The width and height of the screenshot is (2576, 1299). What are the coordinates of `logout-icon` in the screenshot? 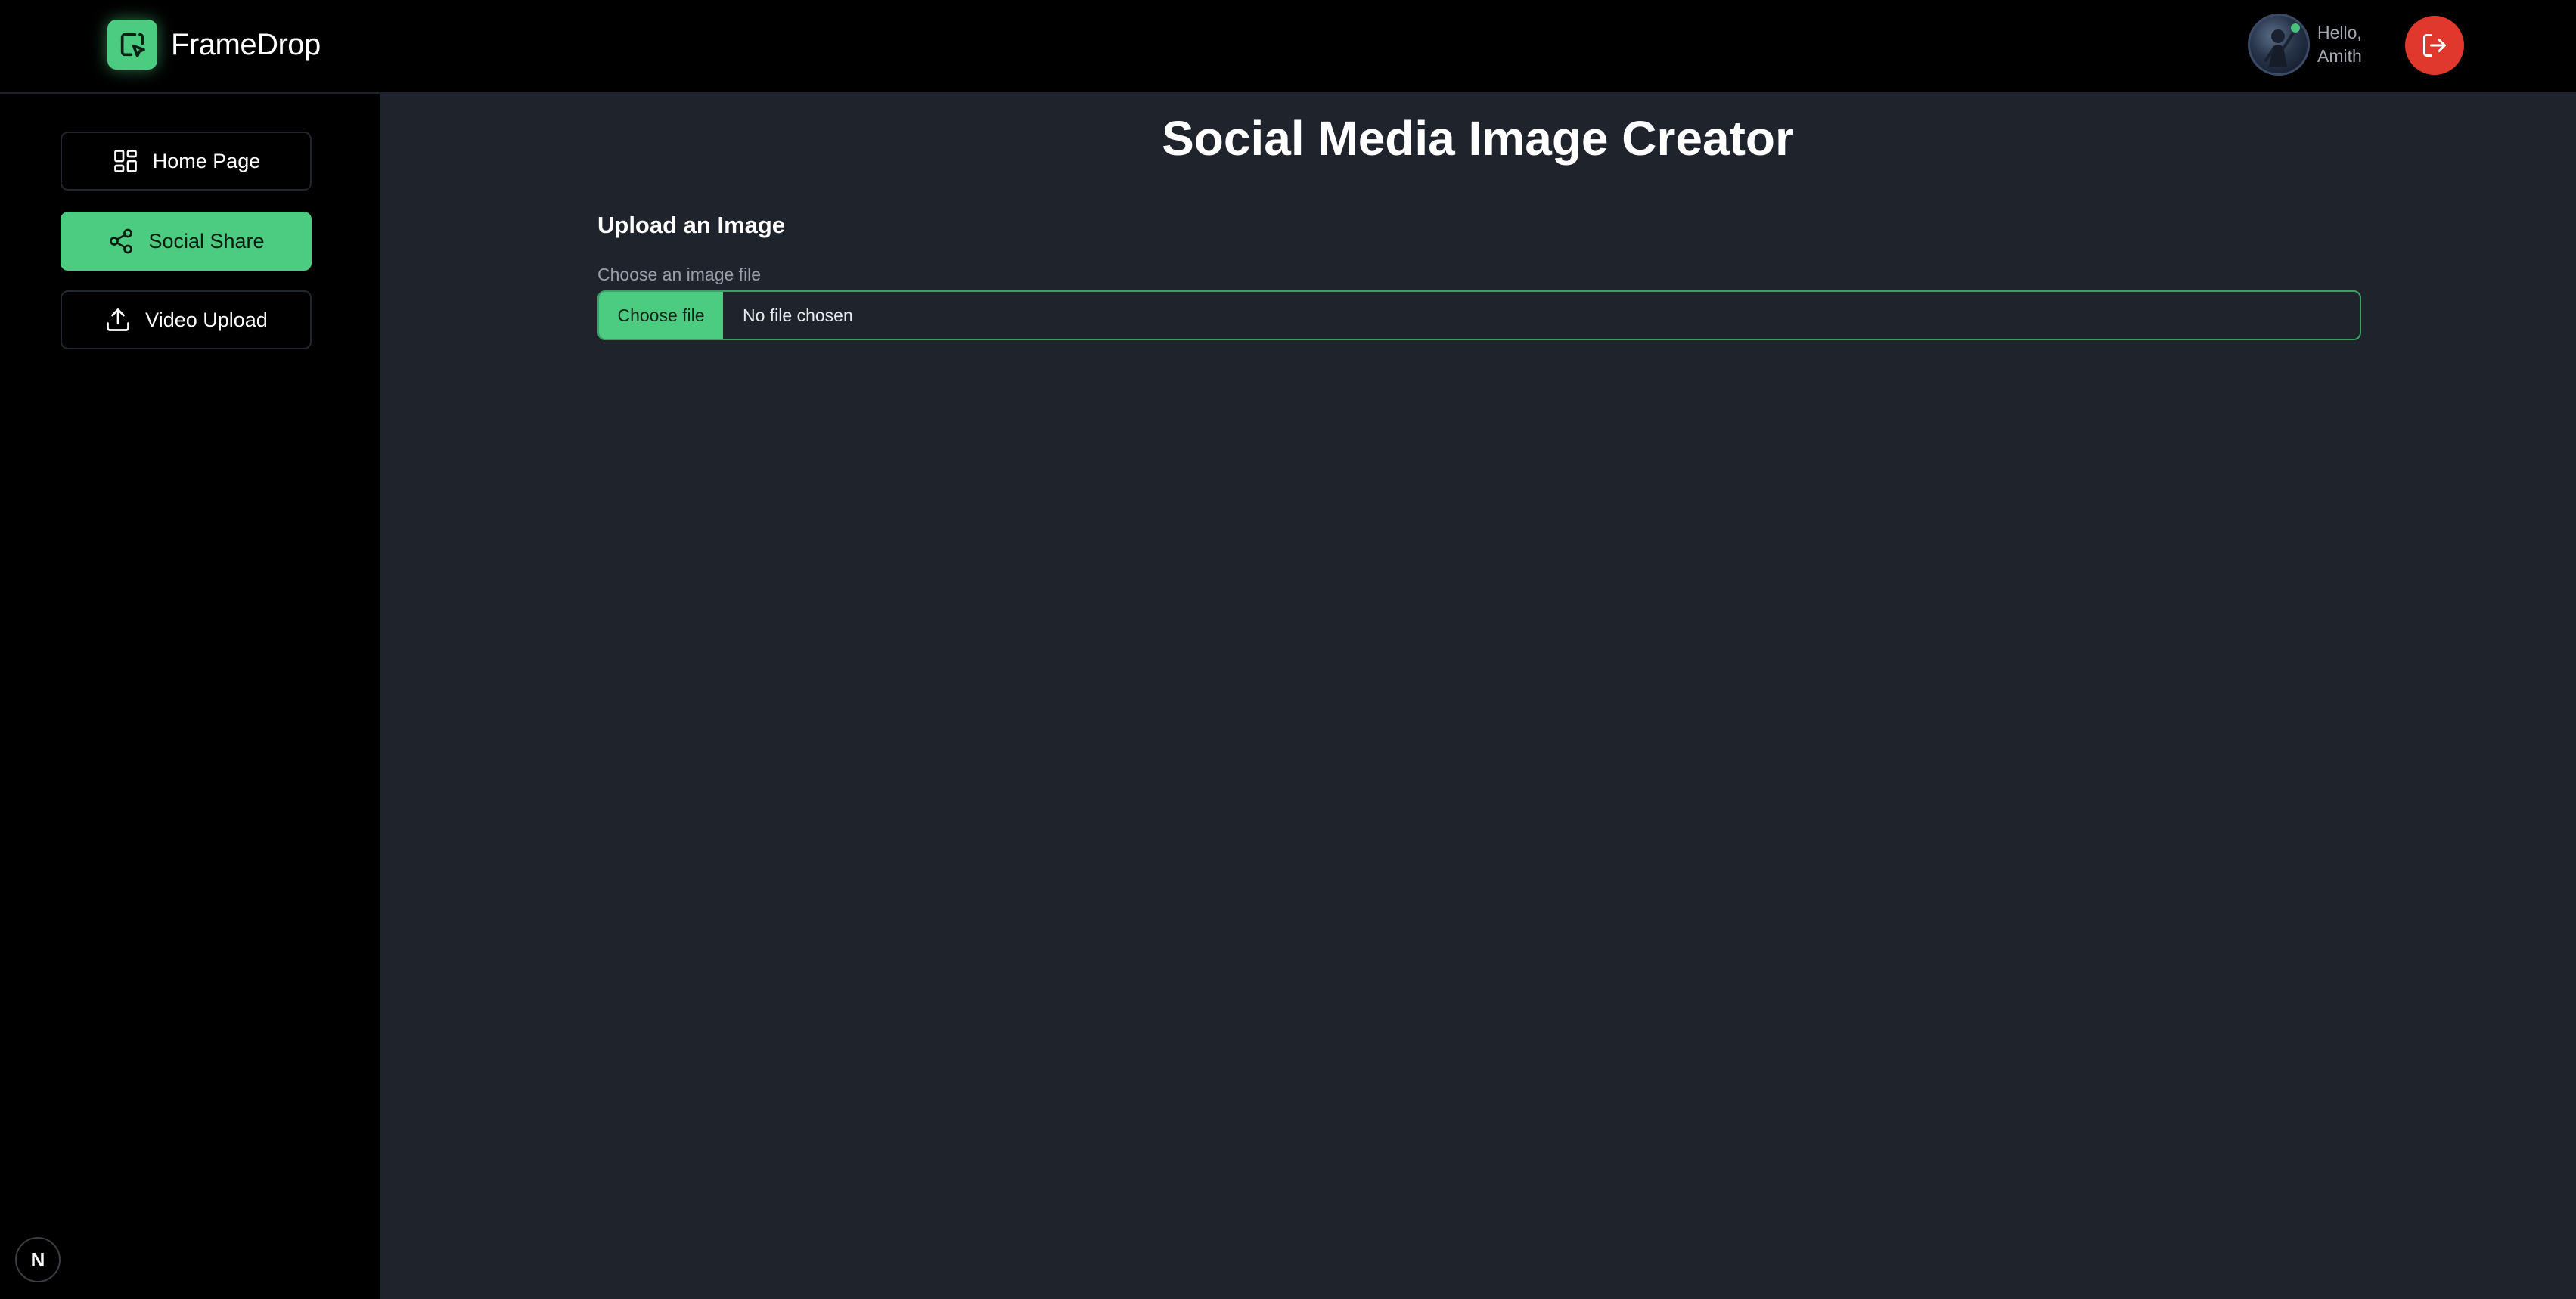 It's located at (2434, 45).